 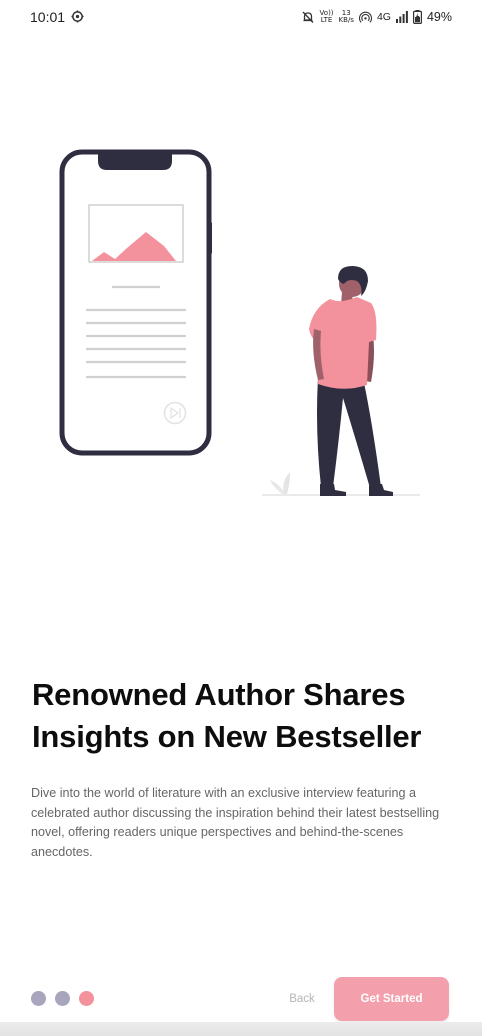 I want to click on battery-percentage: 49%, so click(x=439, y=17).